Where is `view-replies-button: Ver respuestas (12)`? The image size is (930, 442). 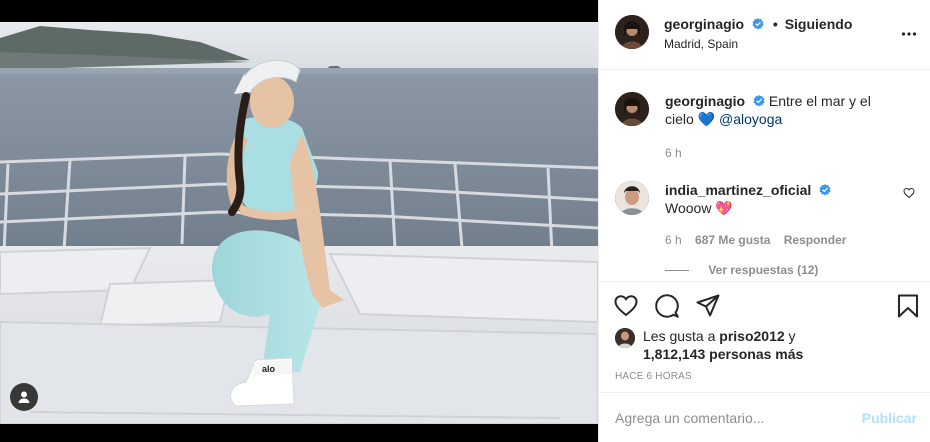 view-replies-button: Ver respuestas (12) is located at coordinates (741, 270).